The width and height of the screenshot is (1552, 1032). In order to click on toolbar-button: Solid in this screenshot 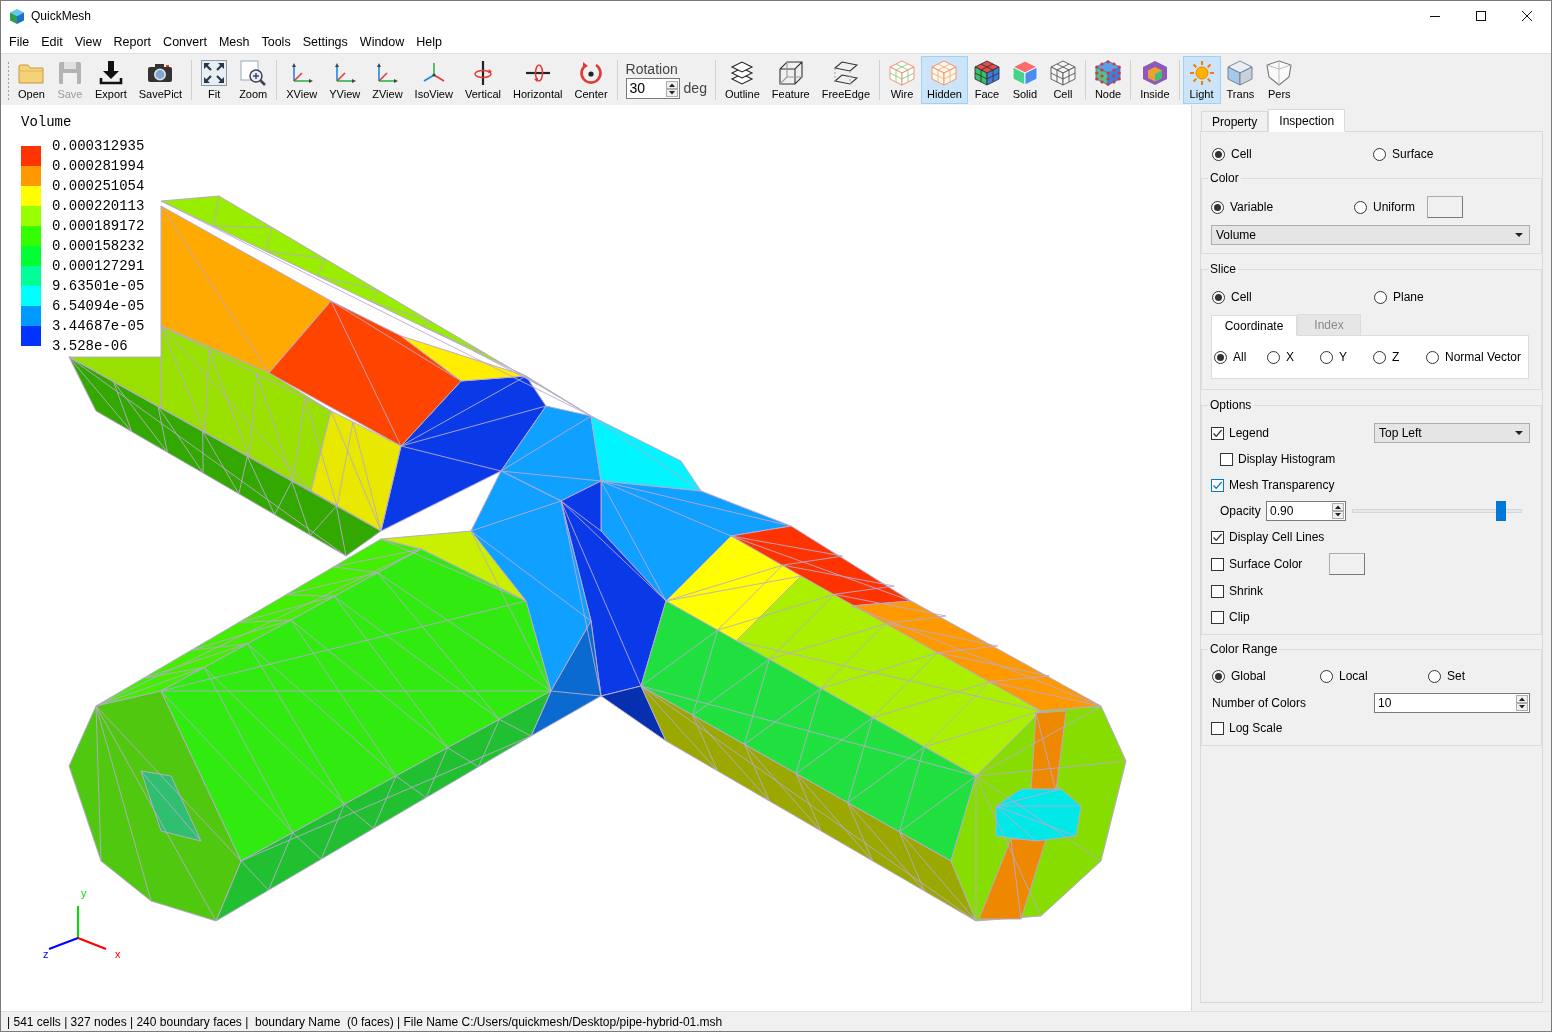, I will do `click(1024, 79)`.